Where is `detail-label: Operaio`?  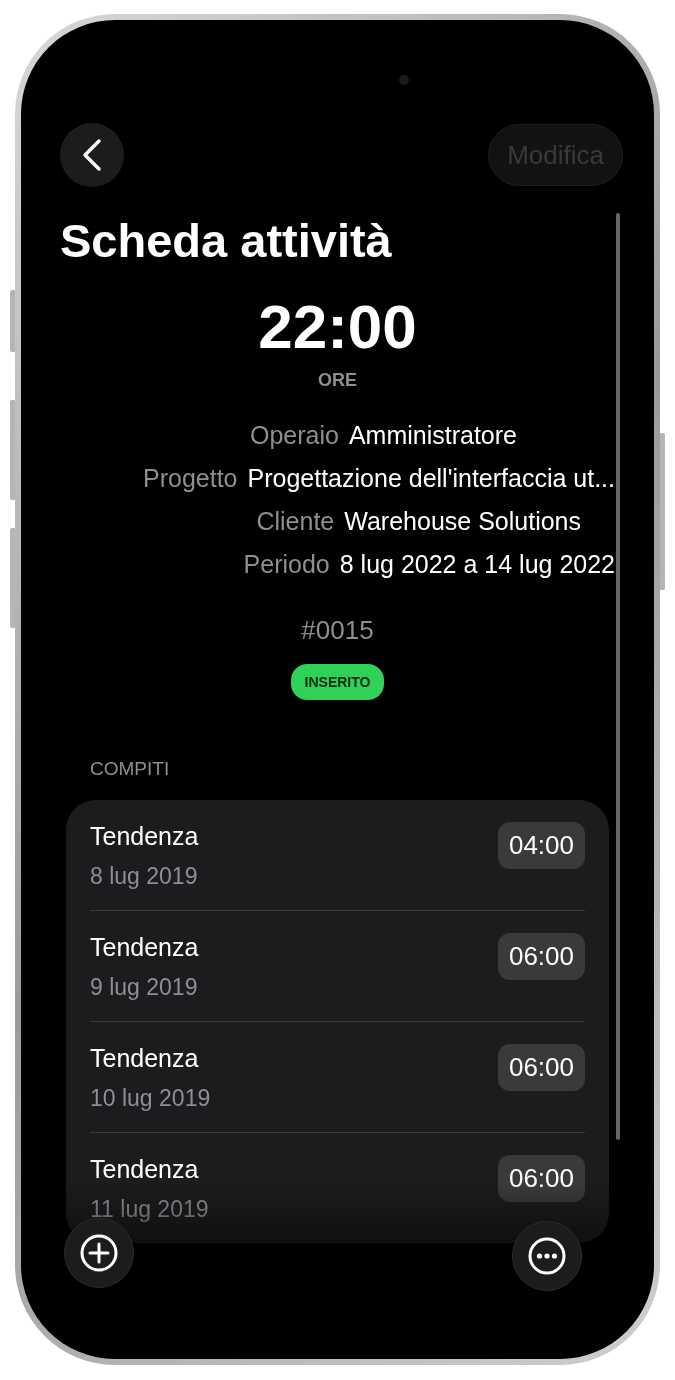 detail-label: Operaio is located at coordinates (294, 435).